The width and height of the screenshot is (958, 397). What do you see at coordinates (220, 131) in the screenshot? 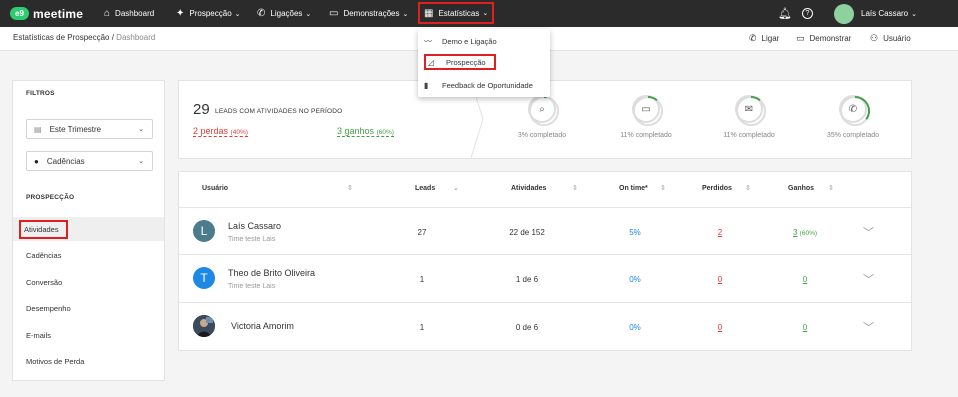
I see `perdas-stat: 2 perdas (40%)` at bounding box center [220, 131].